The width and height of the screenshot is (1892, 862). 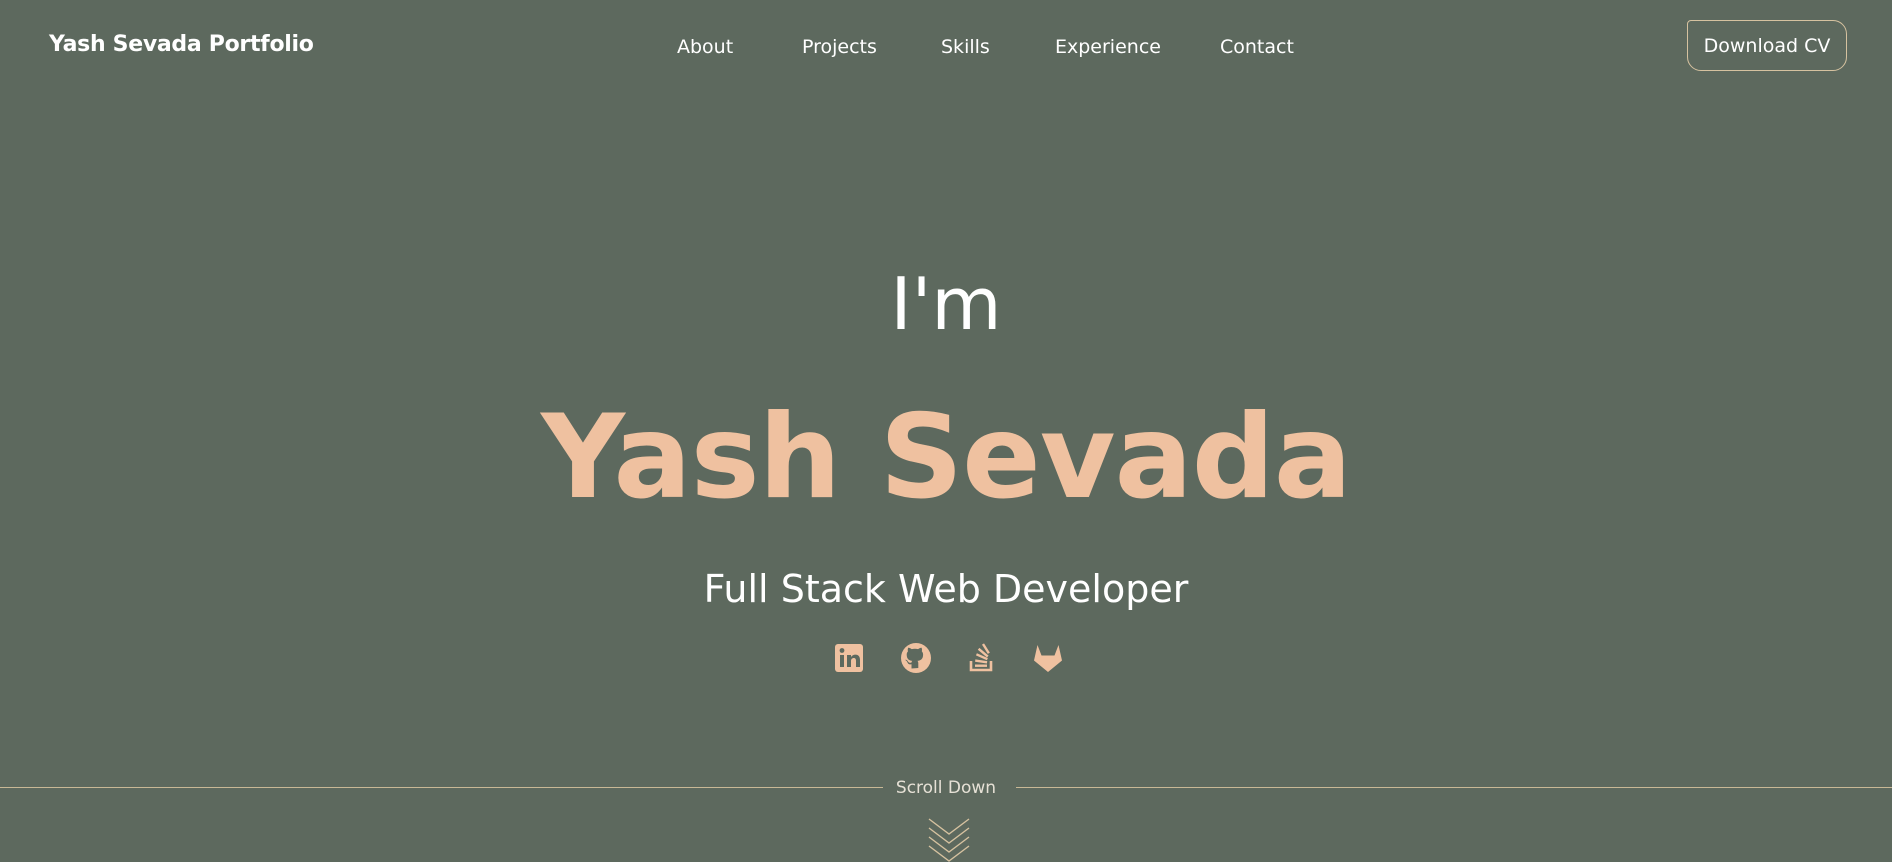 I want to click on hero-intro: I'm, so click(x=946, y=304).